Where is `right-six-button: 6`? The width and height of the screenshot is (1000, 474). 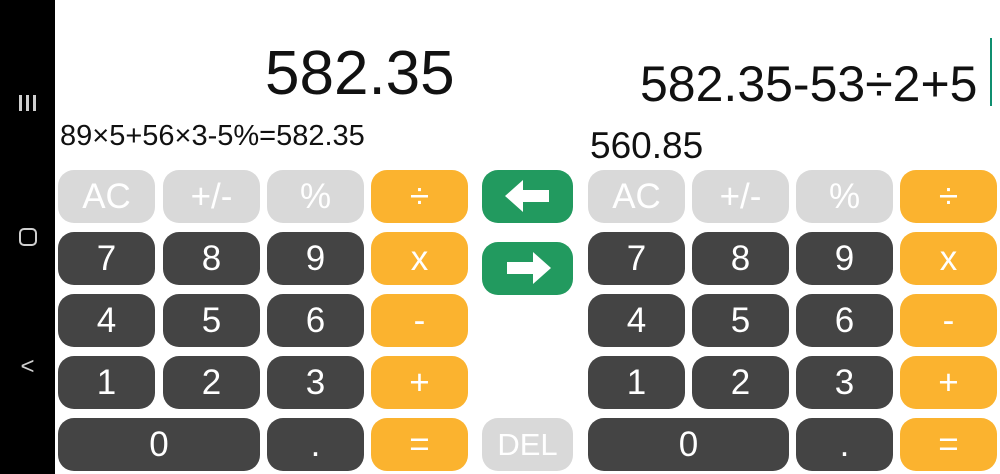
right-six-button: 6 is located at coordinates (844, 320).